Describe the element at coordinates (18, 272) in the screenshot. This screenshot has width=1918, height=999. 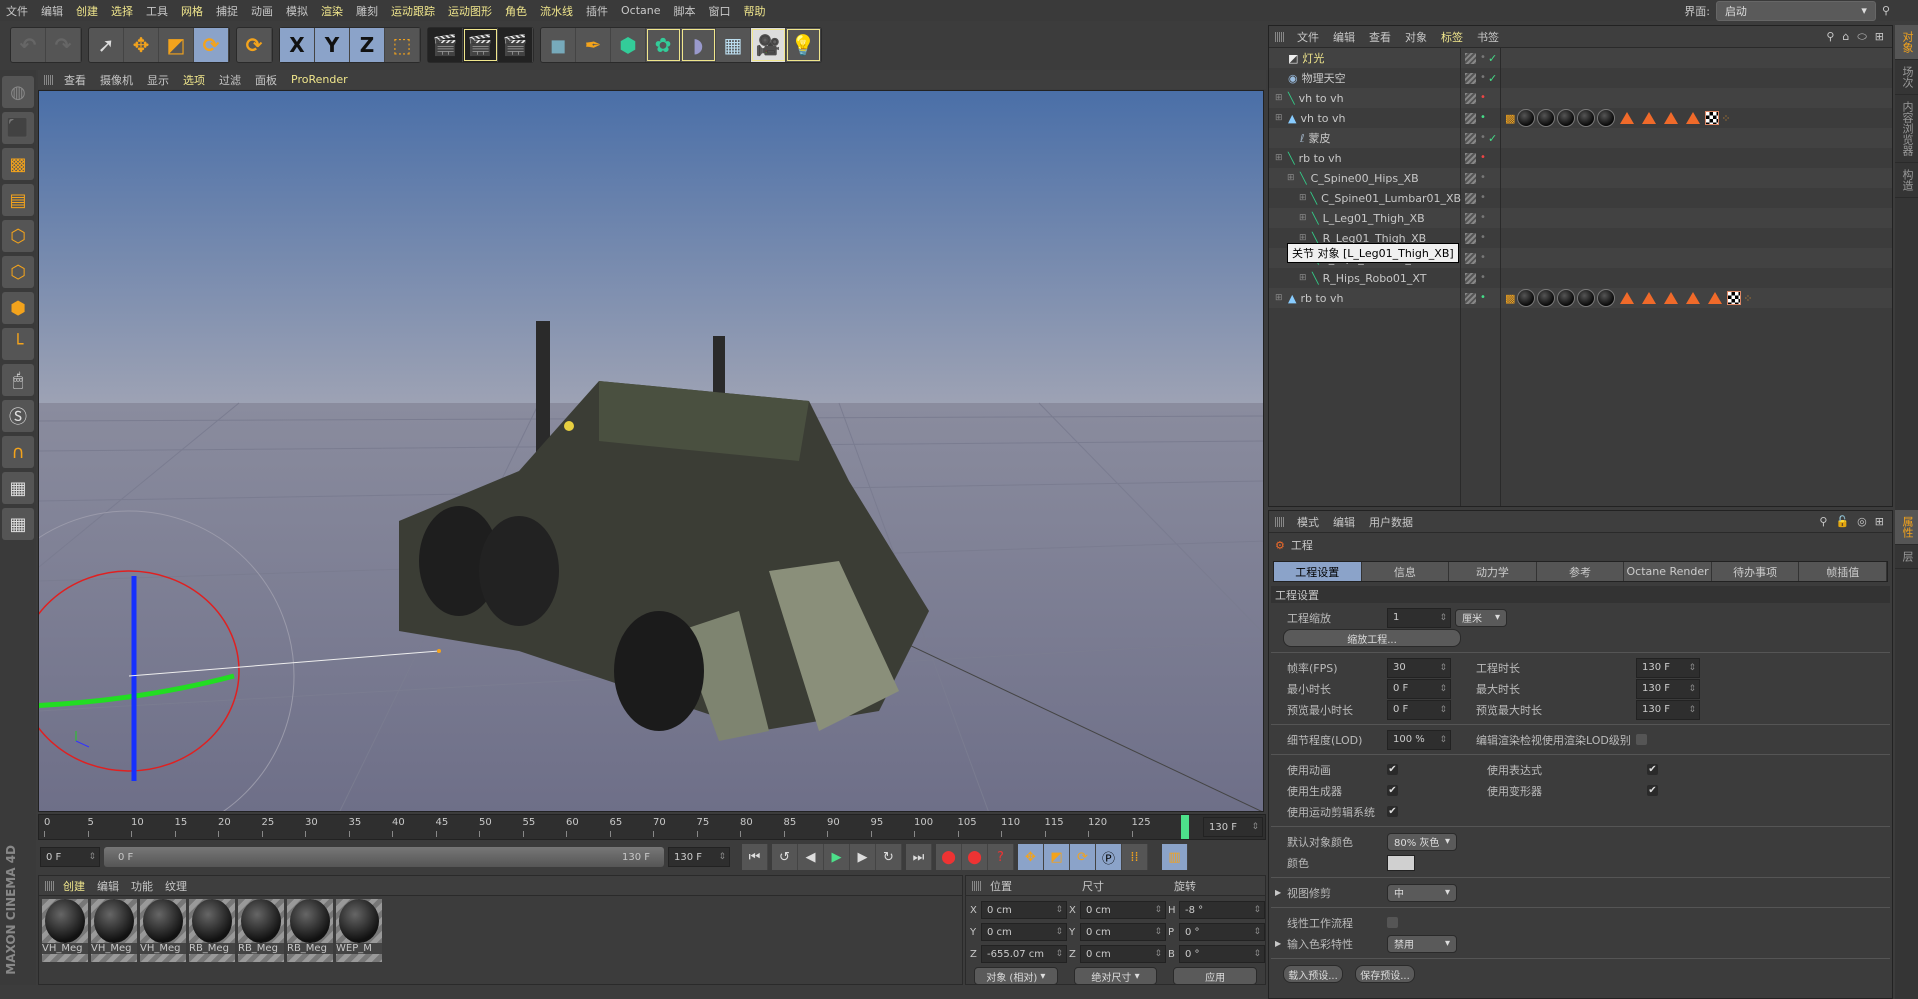
I see `edges-mode-icon: ⬡` at that location.